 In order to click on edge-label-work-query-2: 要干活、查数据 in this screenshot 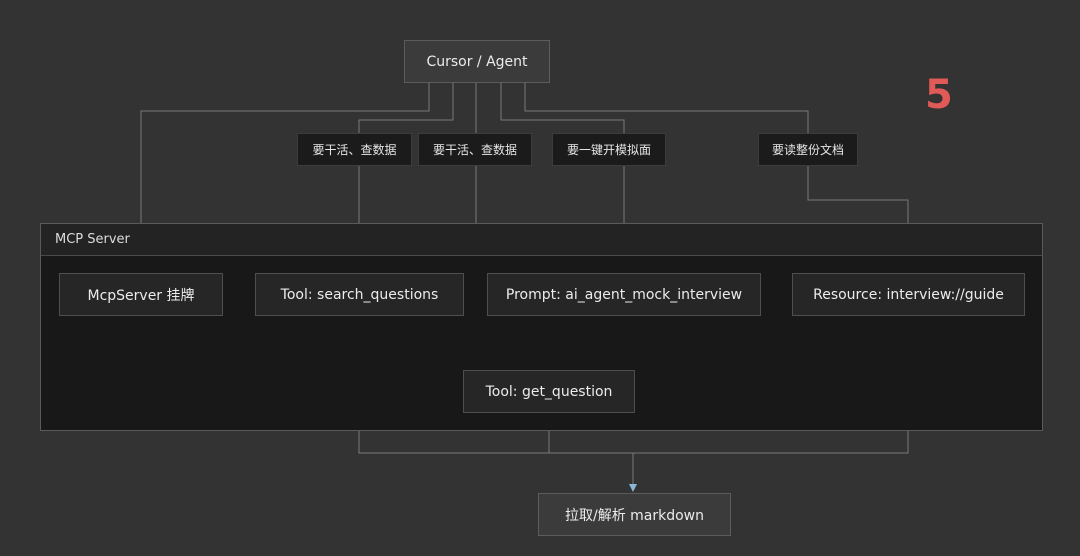, I will do `click(475, 149)`.